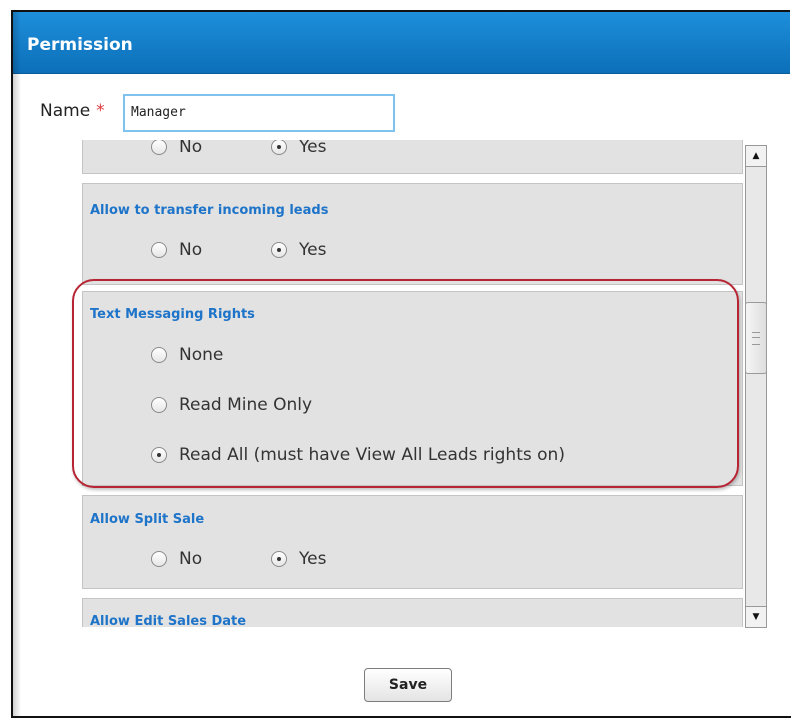  Describe the element at coordinates (412, 234) in the screenshot. I see `permission-section-transfer-leads: Allow to transfer incoming leads No Yes` at that location.